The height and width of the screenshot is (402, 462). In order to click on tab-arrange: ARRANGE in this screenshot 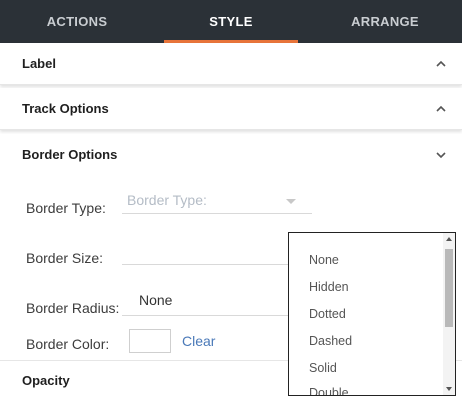, I will do `click(385, 21)`.